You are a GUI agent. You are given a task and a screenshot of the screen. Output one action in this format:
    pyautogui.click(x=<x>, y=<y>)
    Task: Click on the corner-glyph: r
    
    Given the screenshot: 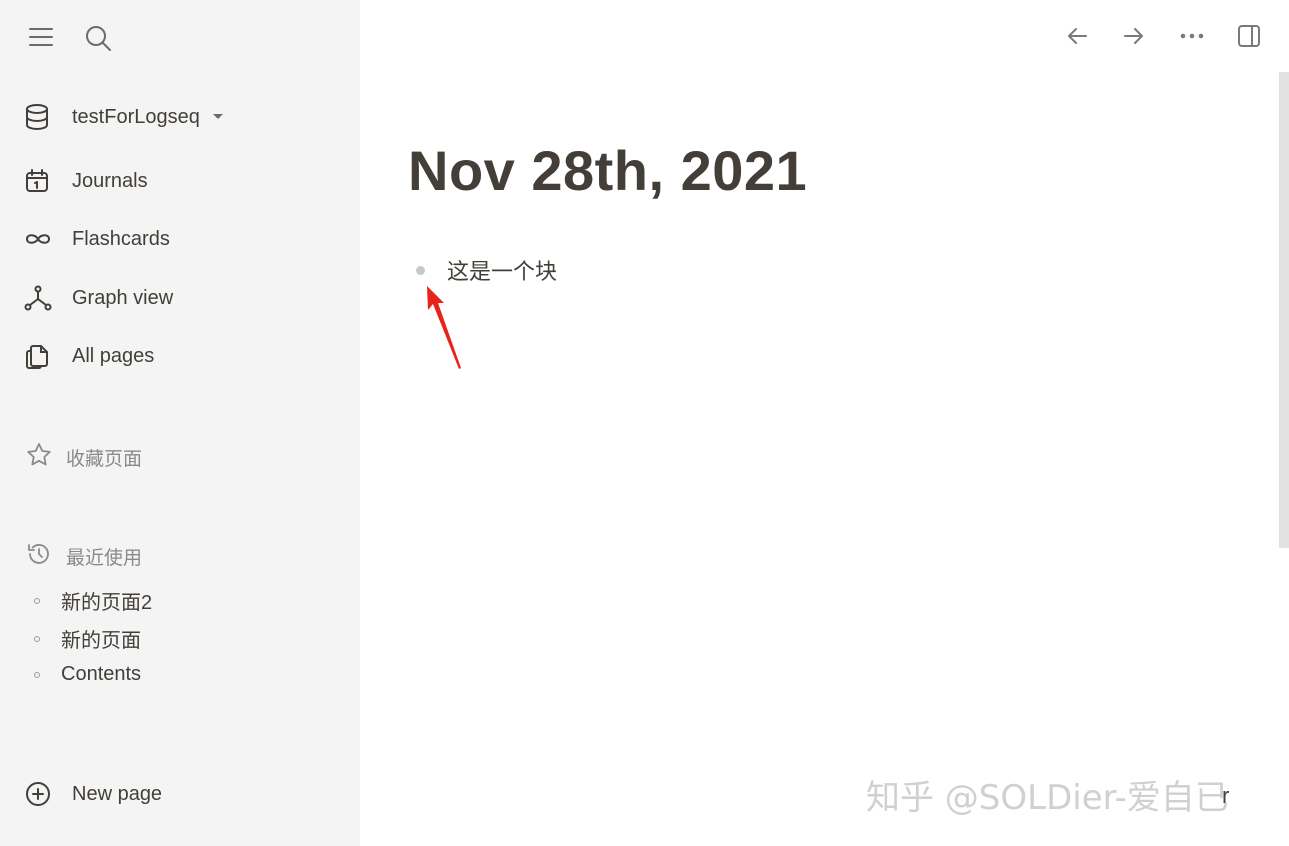 What is the action you would take?
    pyautogui.click(x=1226, y=795)
    